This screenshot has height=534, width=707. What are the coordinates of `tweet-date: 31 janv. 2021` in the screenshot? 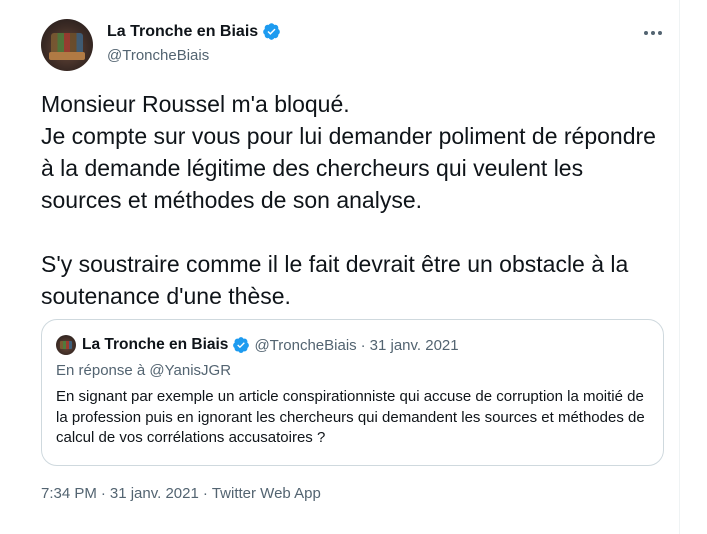 It's located at (154, 493).